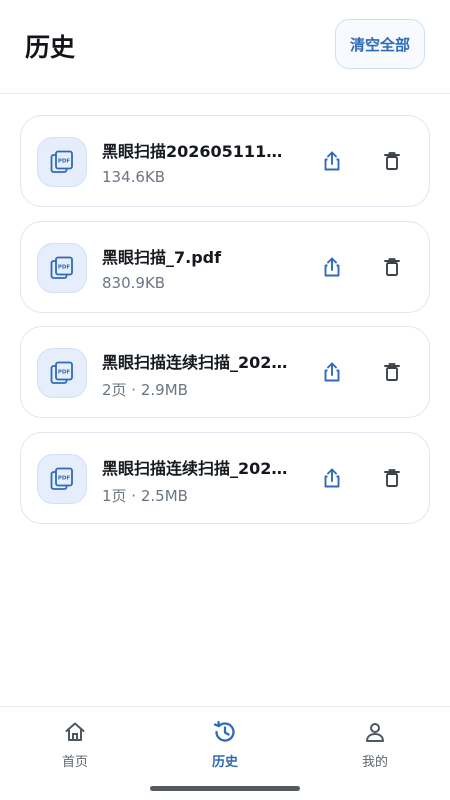  Describe the element at coordinates (375, 732) in the screenshot. I see `person-icon` at that location.